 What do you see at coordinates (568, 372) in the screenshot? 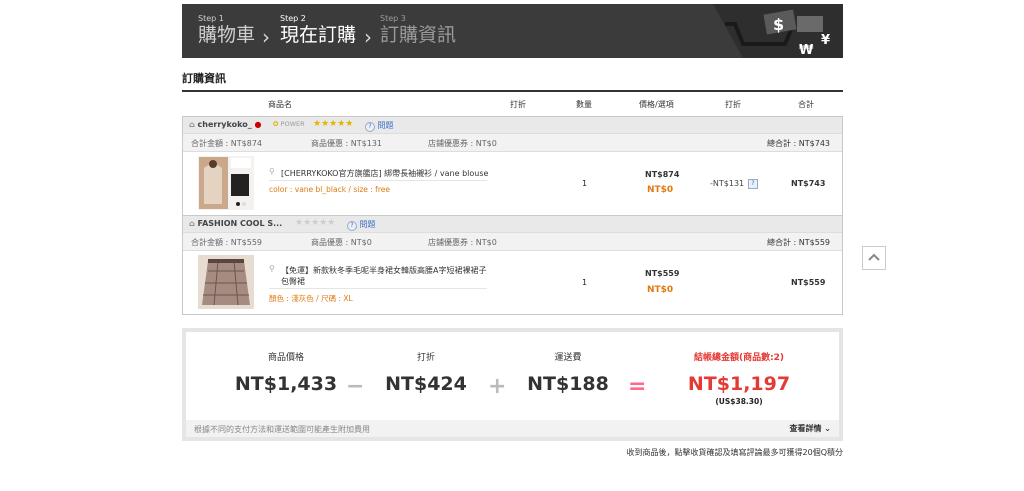
I see `summary-shipping: 運送費 NT$188` at bounding box center [568, 372].